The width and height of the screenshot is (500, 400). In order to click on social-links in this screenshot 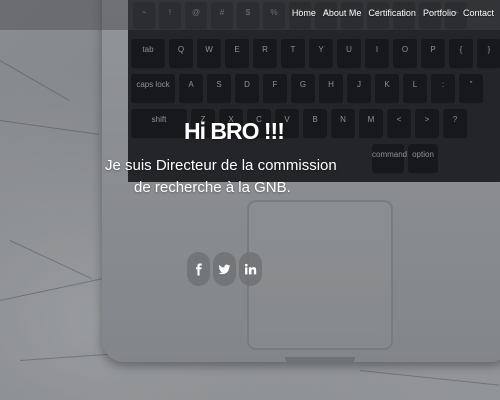, I will do `click(224, 269)`.